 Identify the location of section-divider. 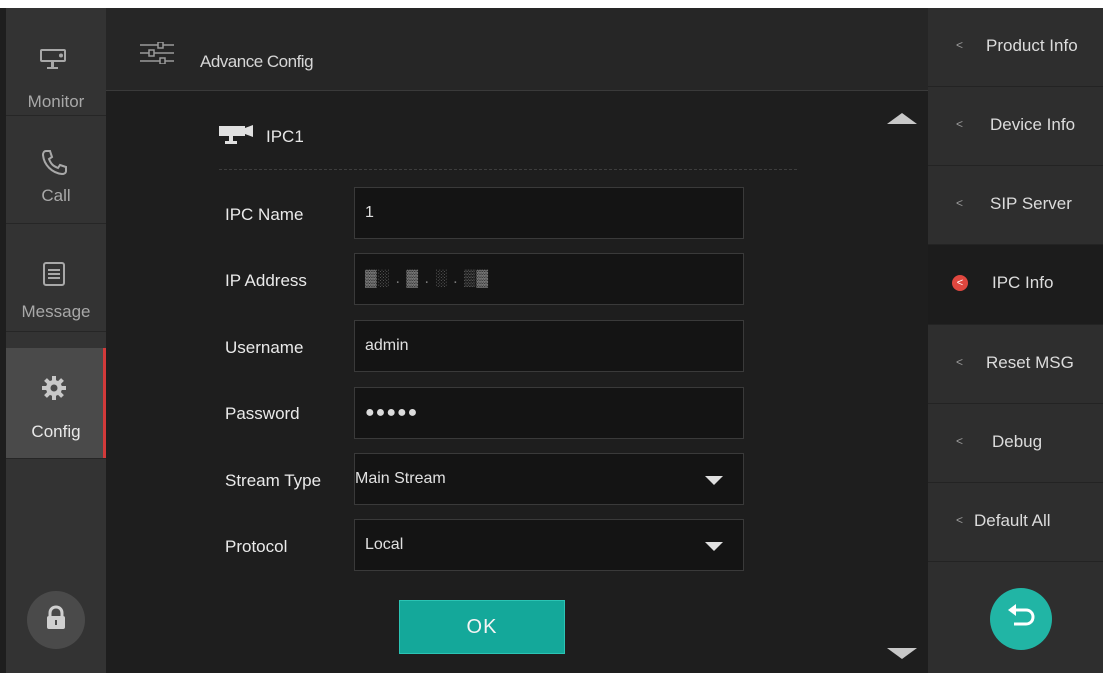
(508, 169).